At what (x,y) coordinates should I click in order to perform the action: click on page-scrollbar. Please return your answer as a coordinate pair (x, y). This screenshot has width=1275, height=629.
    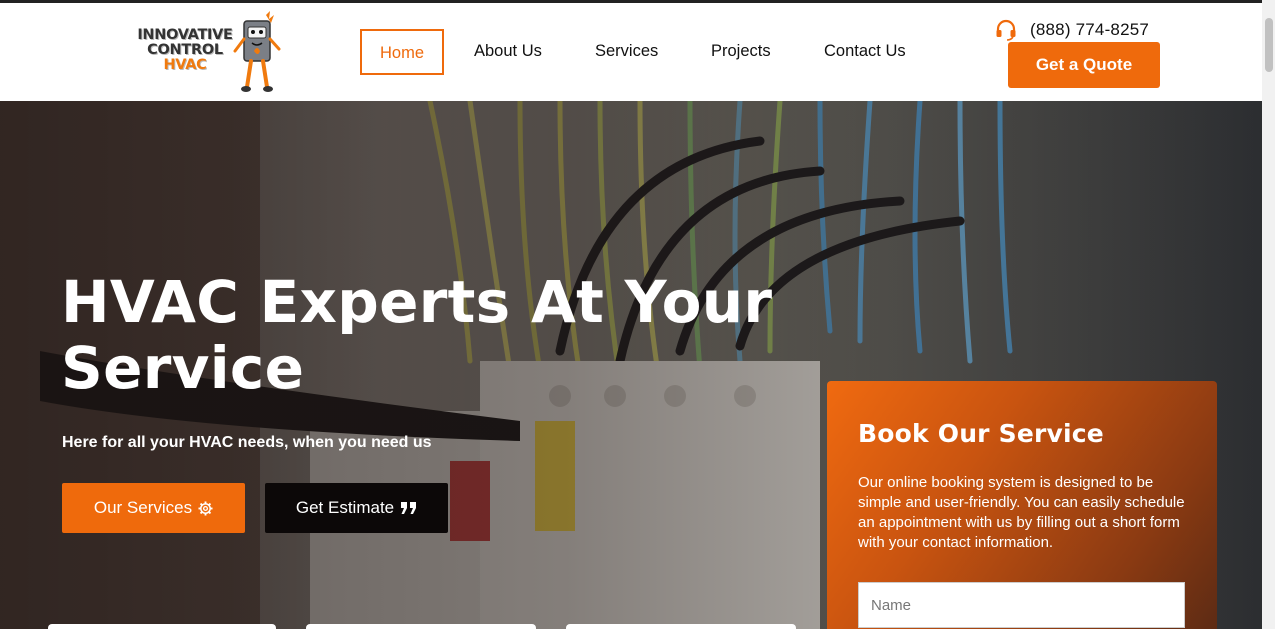
    Looking at the image, I should click on (1268, 314).